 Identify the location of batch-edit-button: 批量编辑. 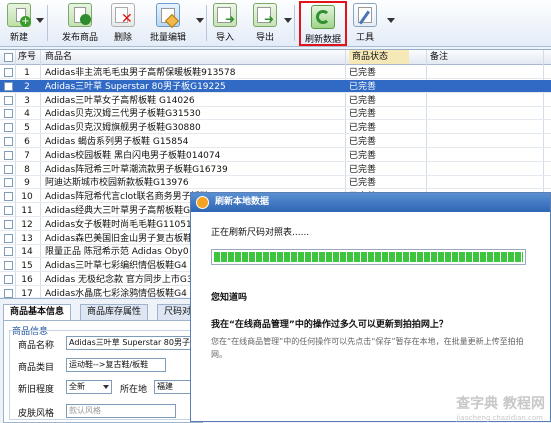
(168, 24).